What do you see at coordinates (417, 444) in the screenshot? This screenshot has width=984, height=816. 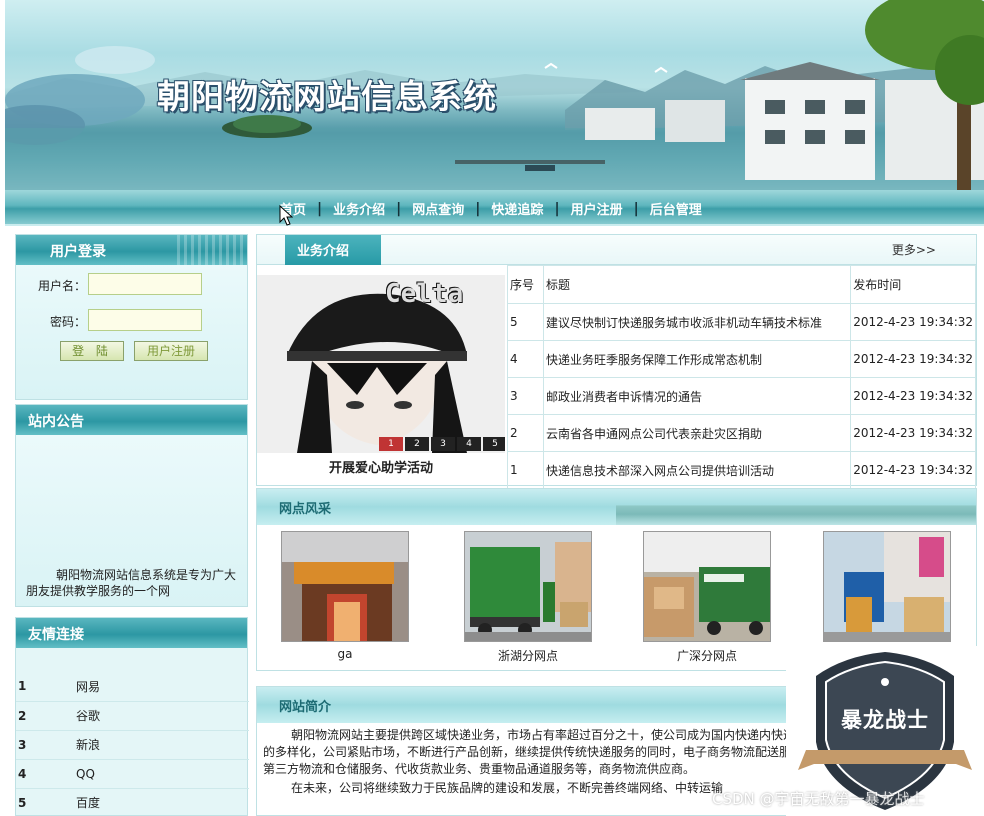 I see `slideshow-page-button: 2` at bounding box center [417, 444].